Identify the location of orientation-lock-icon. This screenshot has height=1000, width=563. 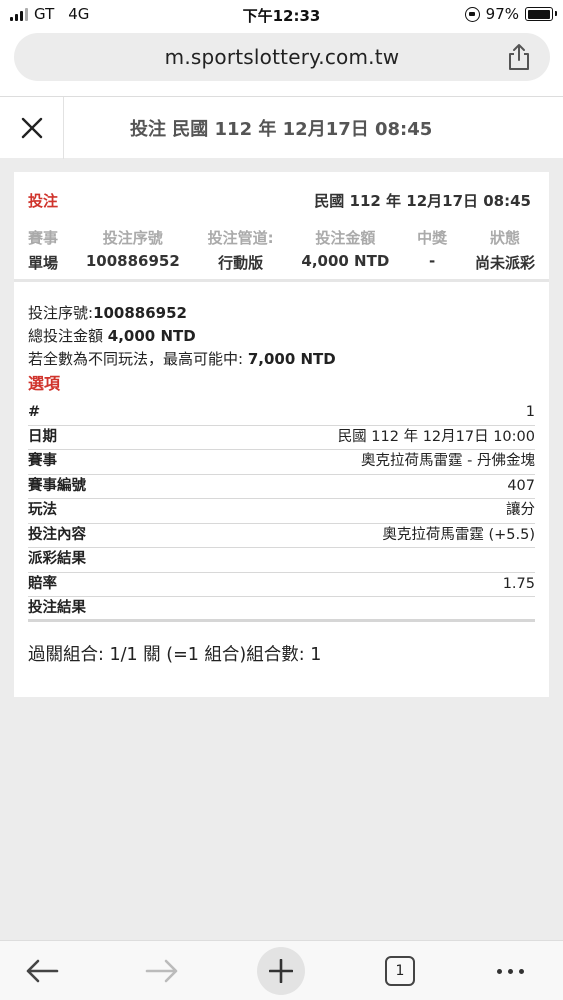
(472, 14).